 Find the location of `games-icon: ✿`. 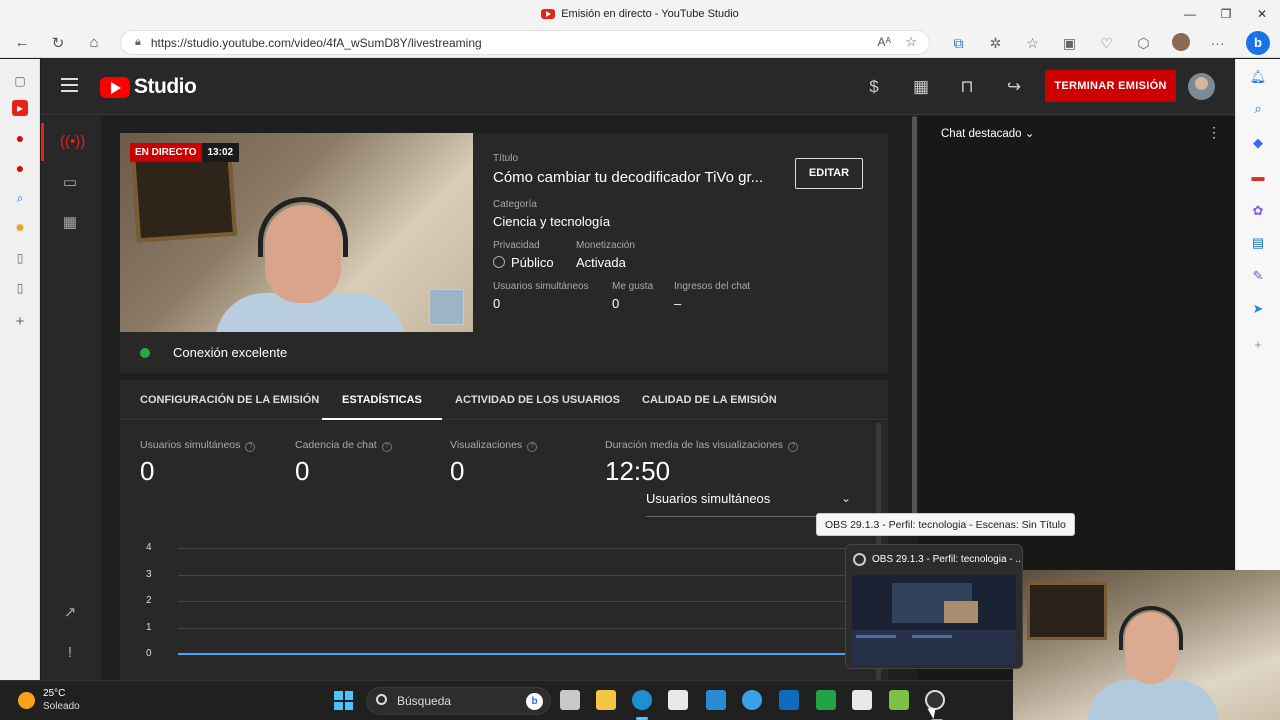

games-icon: ✿ is located at coordinates (1258, 211).